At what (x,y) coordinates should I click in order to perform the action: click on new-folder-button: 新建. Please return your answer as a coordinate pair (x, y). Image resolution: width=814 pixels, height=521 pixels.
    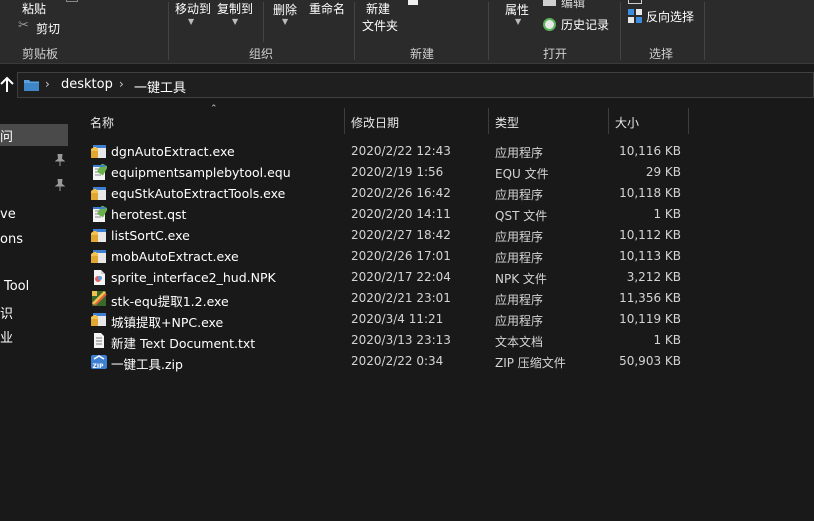
    Looking at the image, I should click on (378, 8).